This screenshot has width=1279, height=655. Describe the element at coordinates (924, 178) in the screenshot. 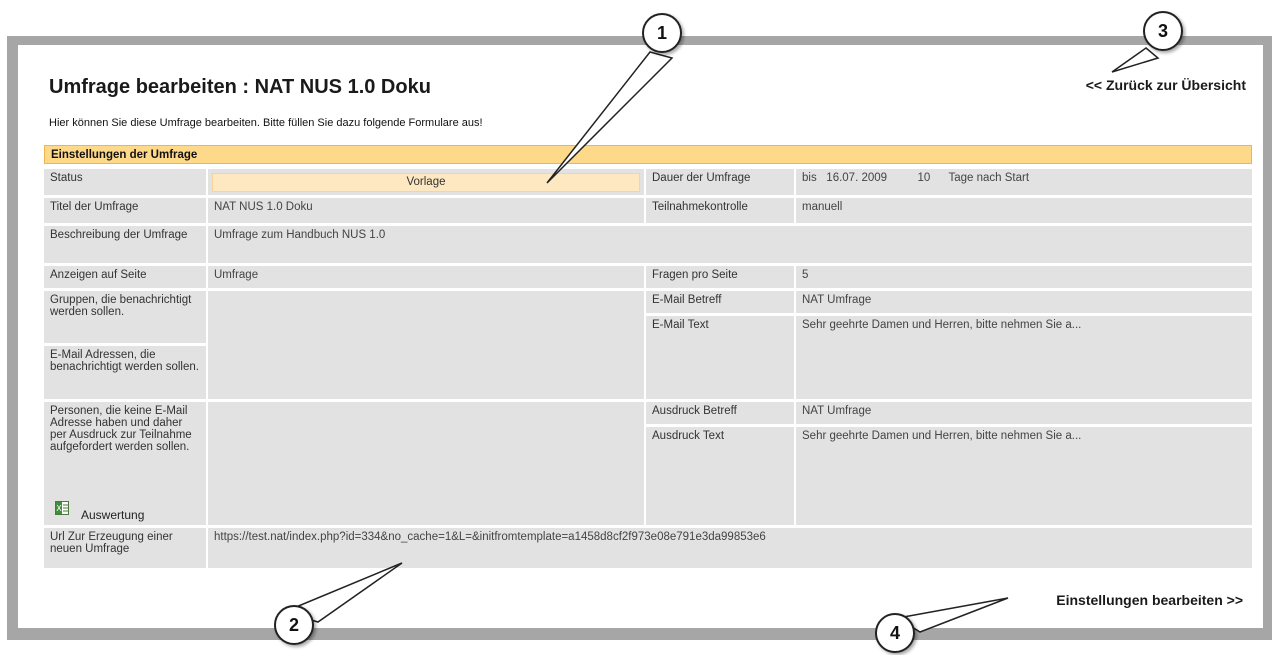

I see `dauer-days: 10` at that location.